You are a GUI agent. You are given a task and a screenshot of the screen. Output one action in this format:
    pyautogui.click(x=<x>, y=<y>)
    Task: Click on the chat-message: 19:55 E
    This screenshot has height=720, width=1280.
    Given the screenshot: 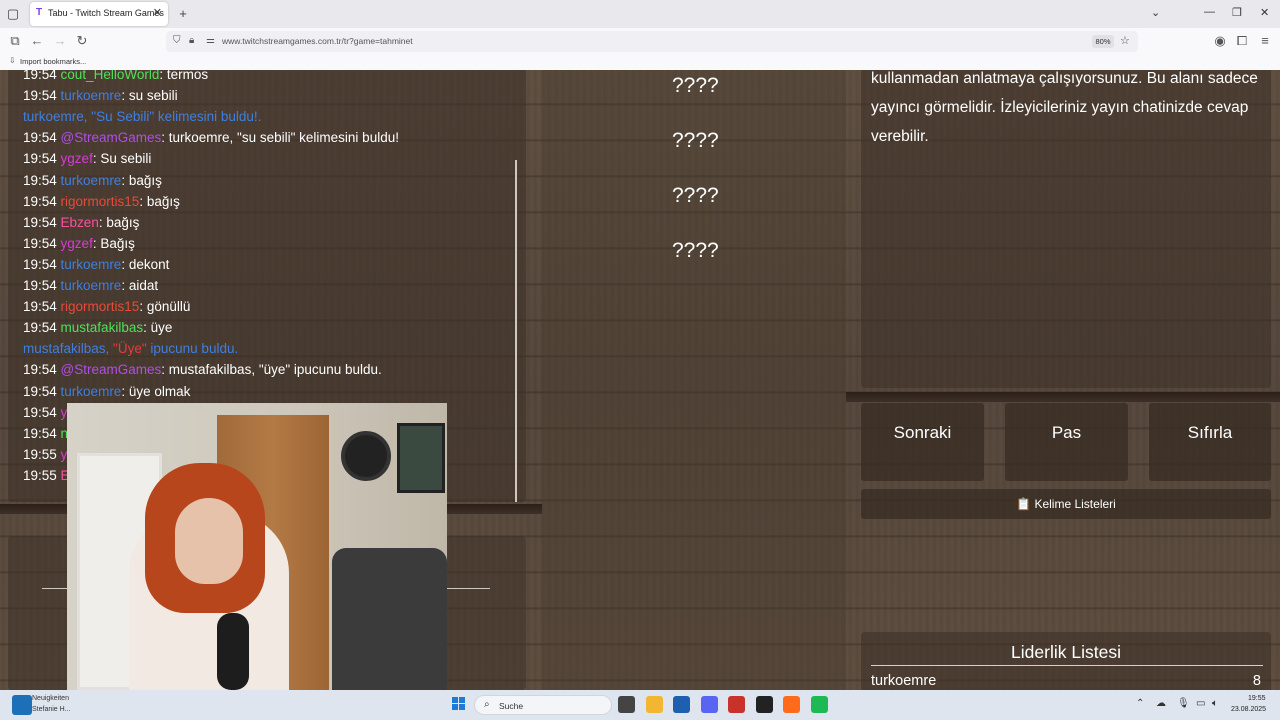 What is the action you would take?
    pyautogui.click(x=46, y=475)
    